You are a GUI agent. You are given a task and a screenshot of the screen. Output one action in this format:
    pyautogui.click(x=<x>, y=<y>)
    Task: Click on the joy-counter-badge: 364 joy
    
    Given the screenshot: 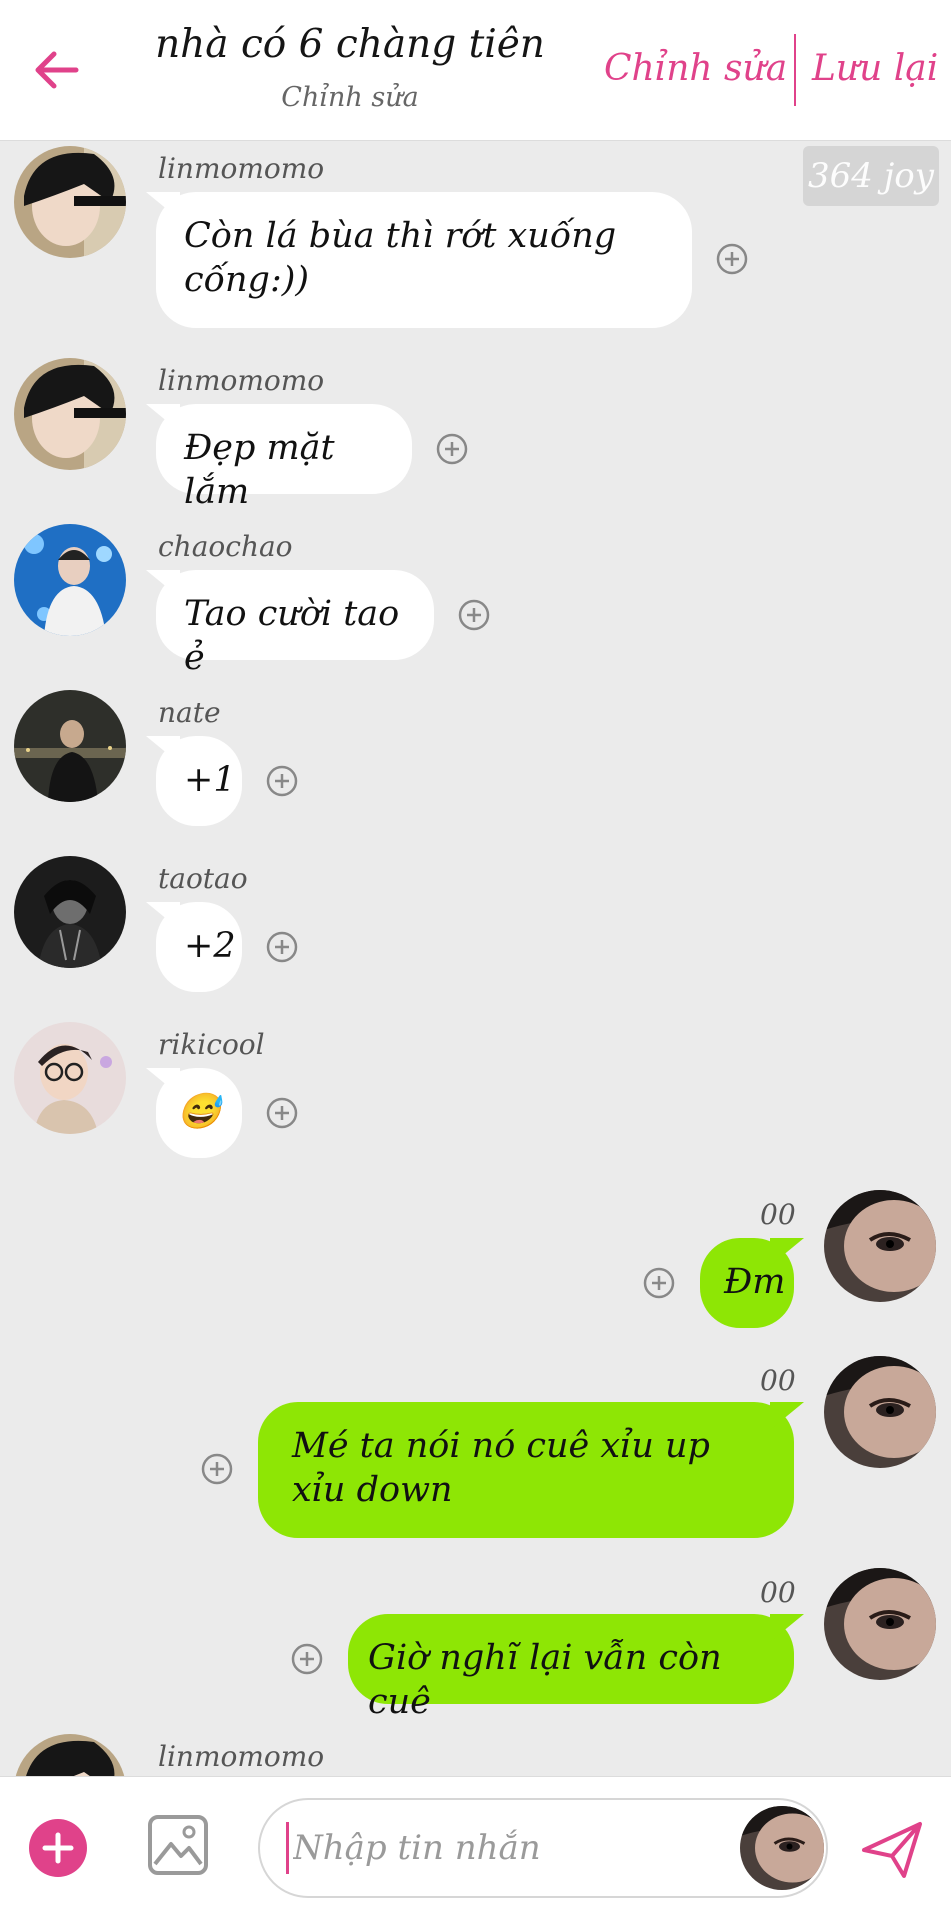 What is the action you would take?
    pyautogui.click(x=871, y=176)
    